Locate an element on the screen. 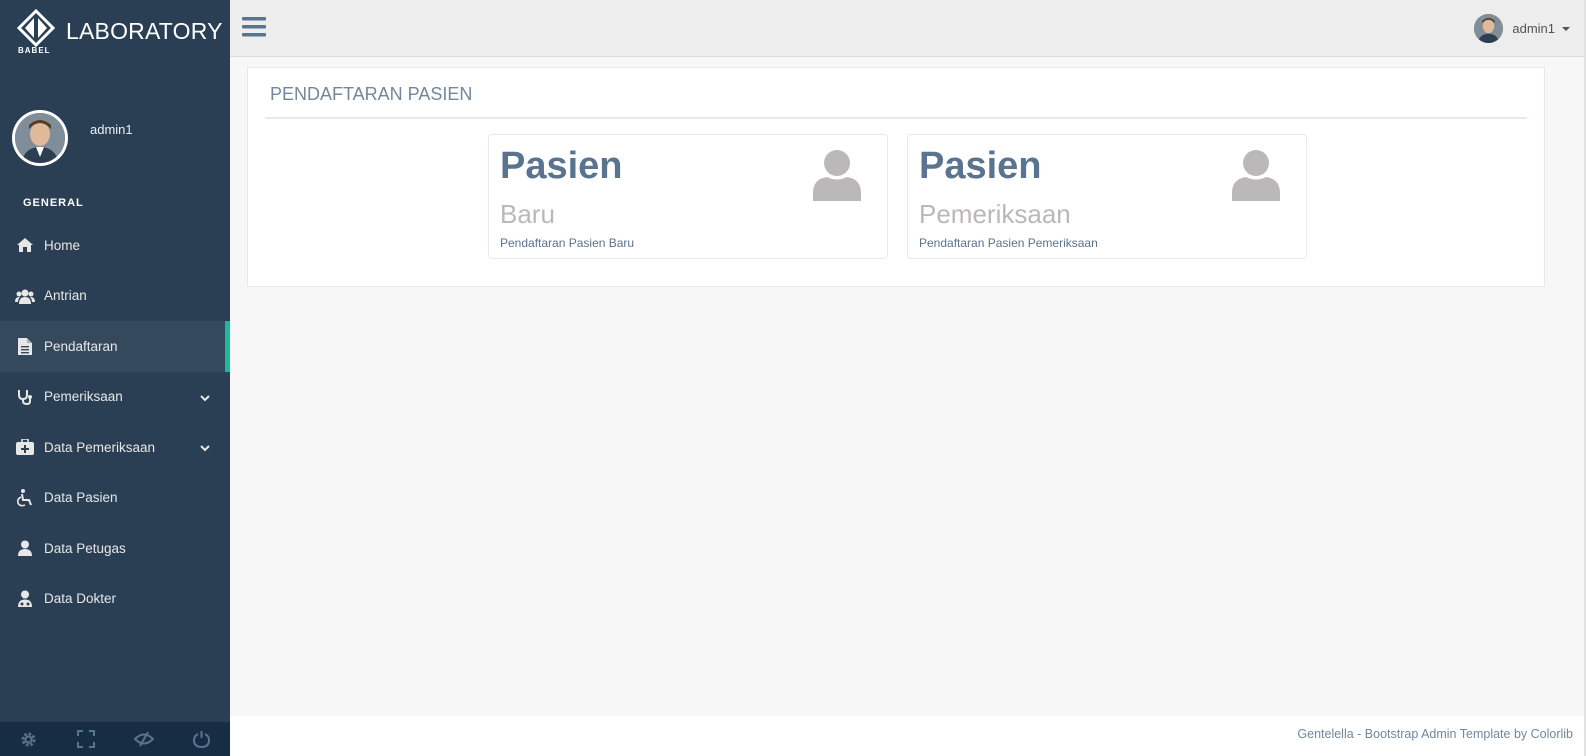 The image size is (1586, 756). caret-down-icon is located at coordinates (1566, 28).